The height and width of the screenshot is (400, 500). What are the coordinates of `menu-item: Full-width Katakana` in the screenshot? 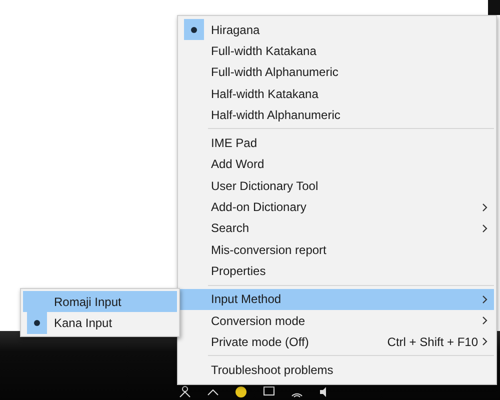 It's located at (337, 51).